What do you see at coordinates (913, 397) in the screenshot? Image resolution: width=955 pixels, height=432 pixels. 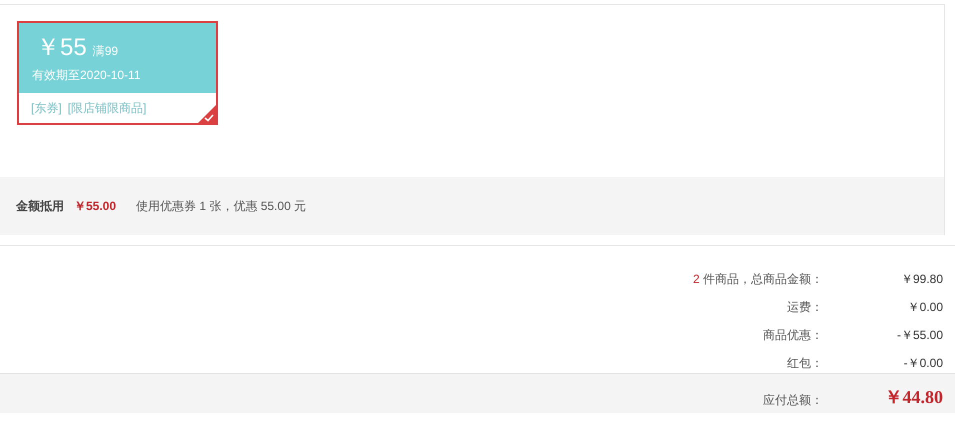 I see `grand-total-value: ￥44.80` at bounding box center [913, 397].